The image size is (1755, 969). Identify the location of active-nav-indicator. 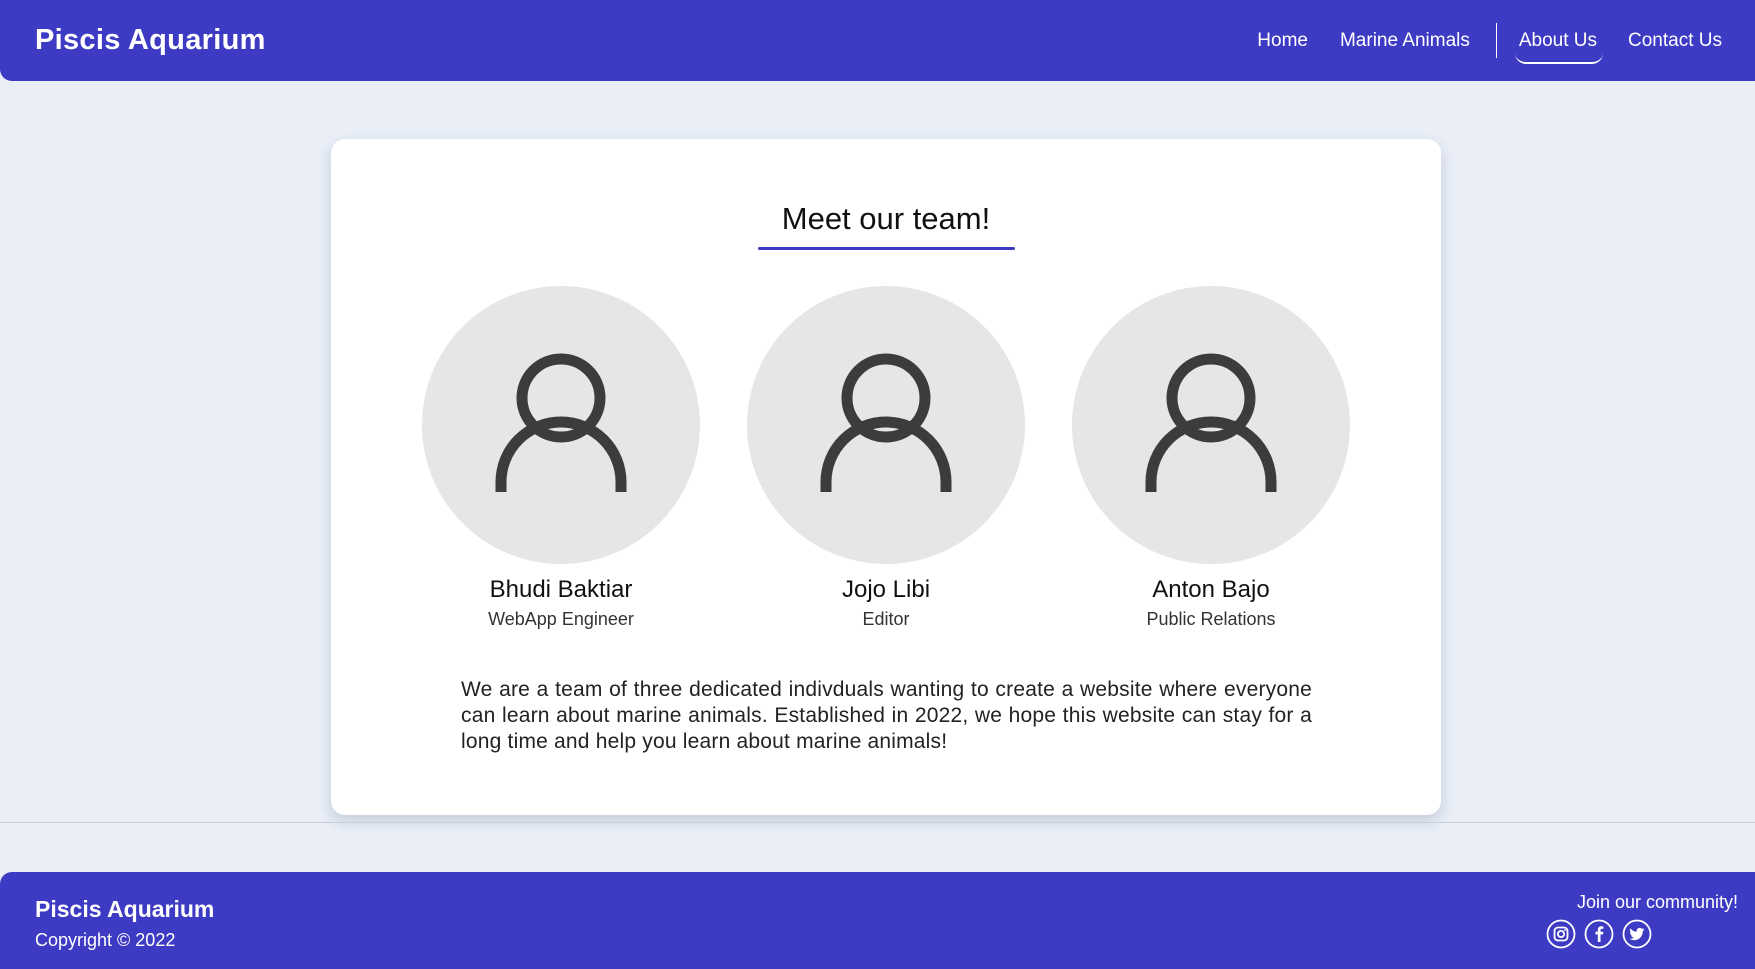
(1559, 58).